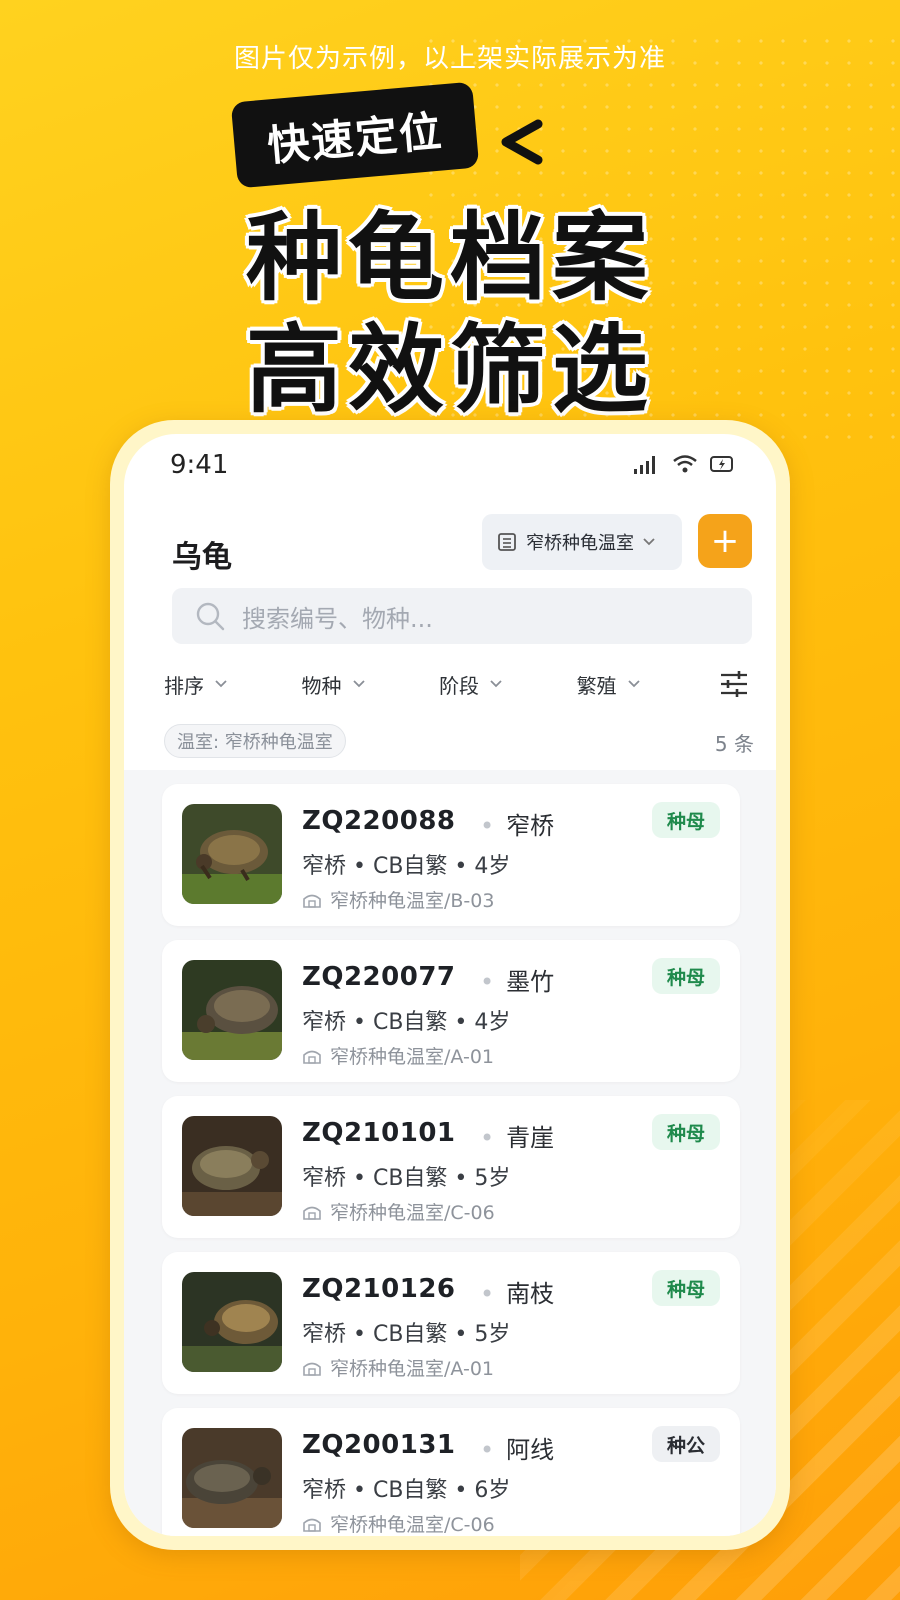  Describe the element at coordinates (355, 138) in the screenshot. I see `promo-tag-label: 快速定位` at that location.